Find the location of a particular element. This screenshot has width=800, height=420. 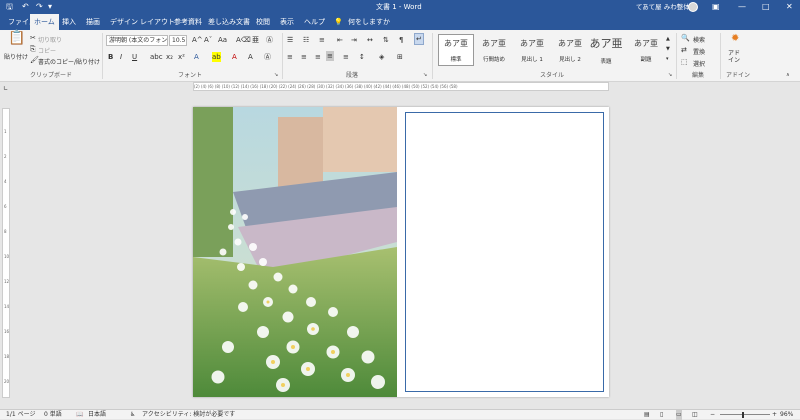

font-color-icon: A is located at coordinates (234, 57).